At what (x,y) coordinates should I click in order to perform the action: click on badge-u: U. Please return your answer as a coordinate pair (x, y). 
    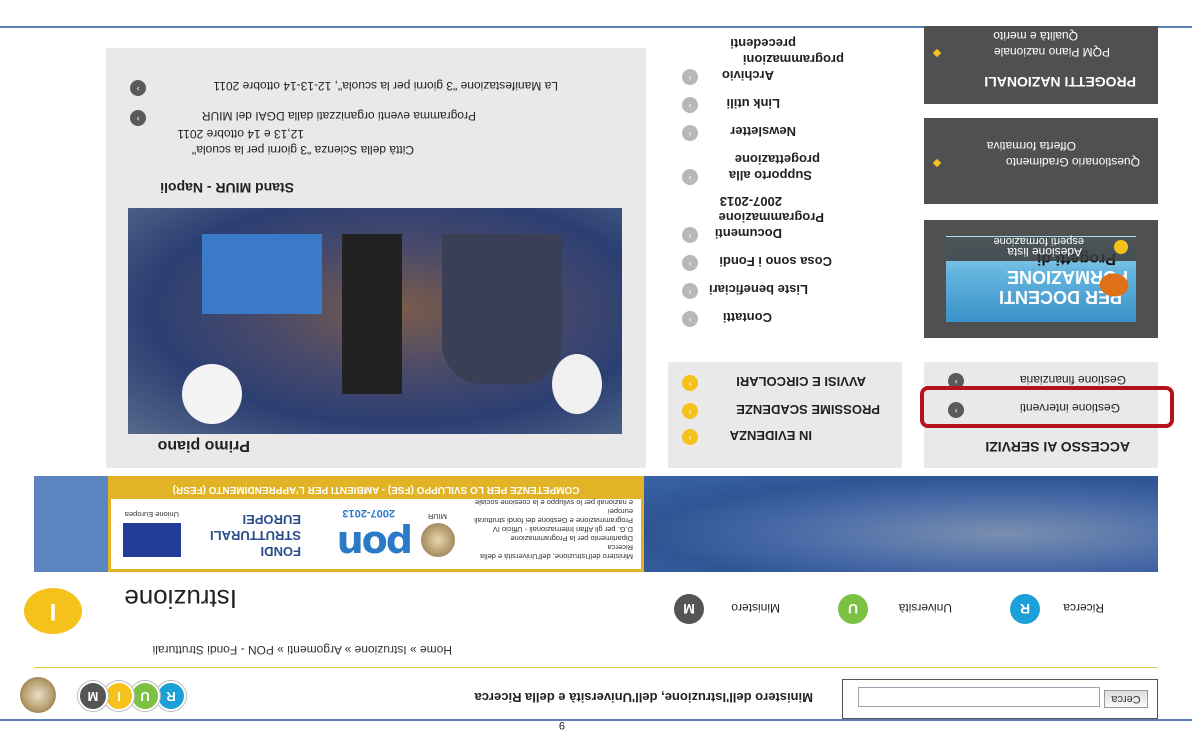
    Looking at the image, I should click on (145, 696).